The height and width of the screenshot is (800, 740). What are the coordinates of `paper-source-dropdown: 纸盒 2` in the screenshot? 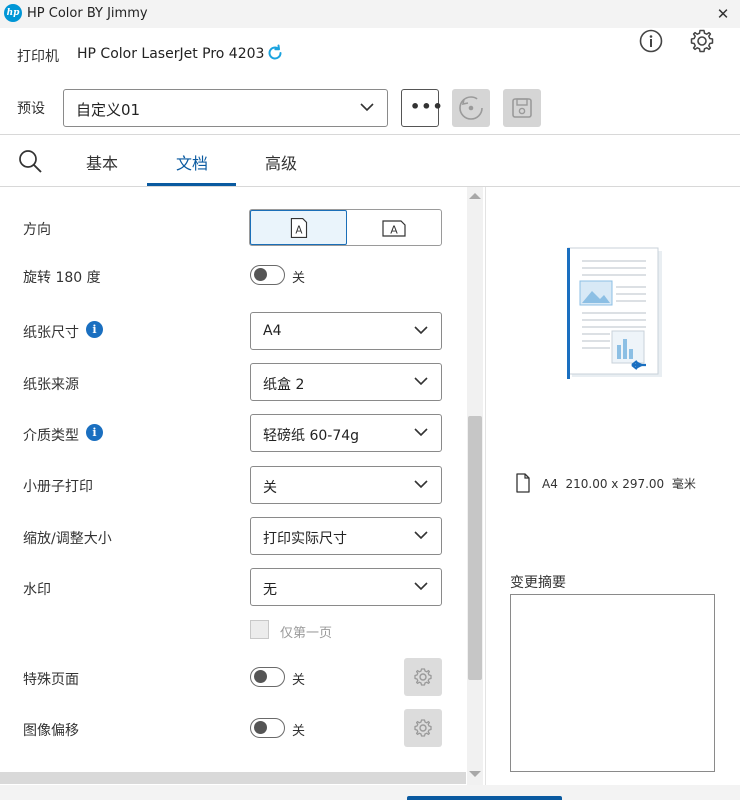 It's located at (346, 382).